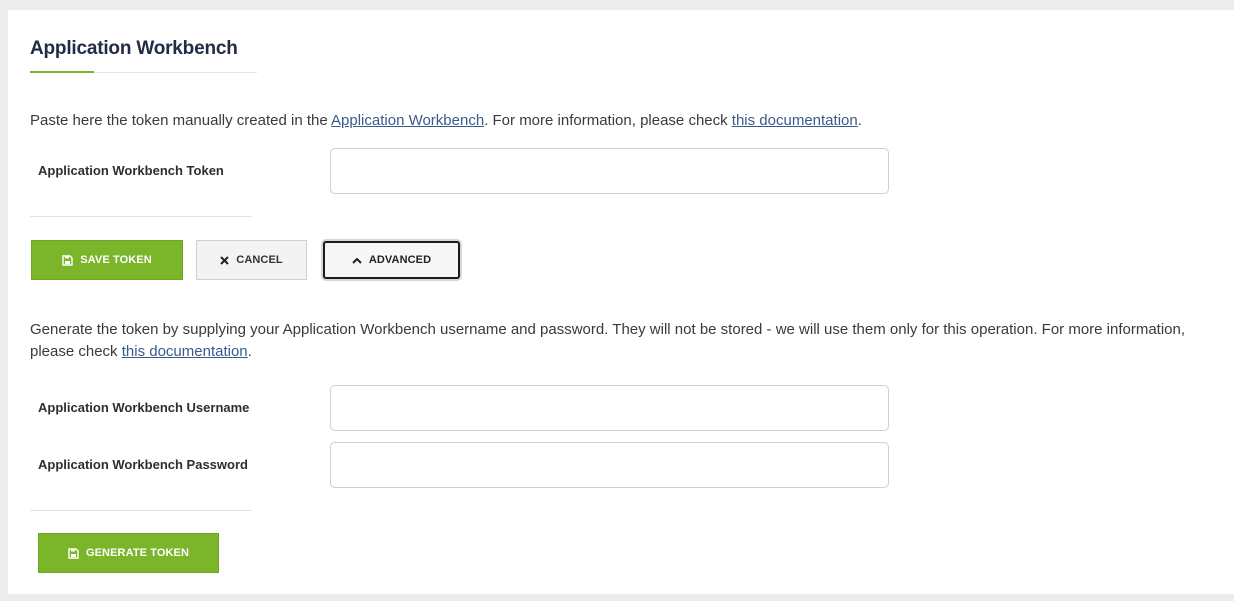 This screenshot has height=601, width=1234. Describe the element at coordinates (185, 351) in the screenshot. I see `advanced-documentation-link: this documentation` at that location.